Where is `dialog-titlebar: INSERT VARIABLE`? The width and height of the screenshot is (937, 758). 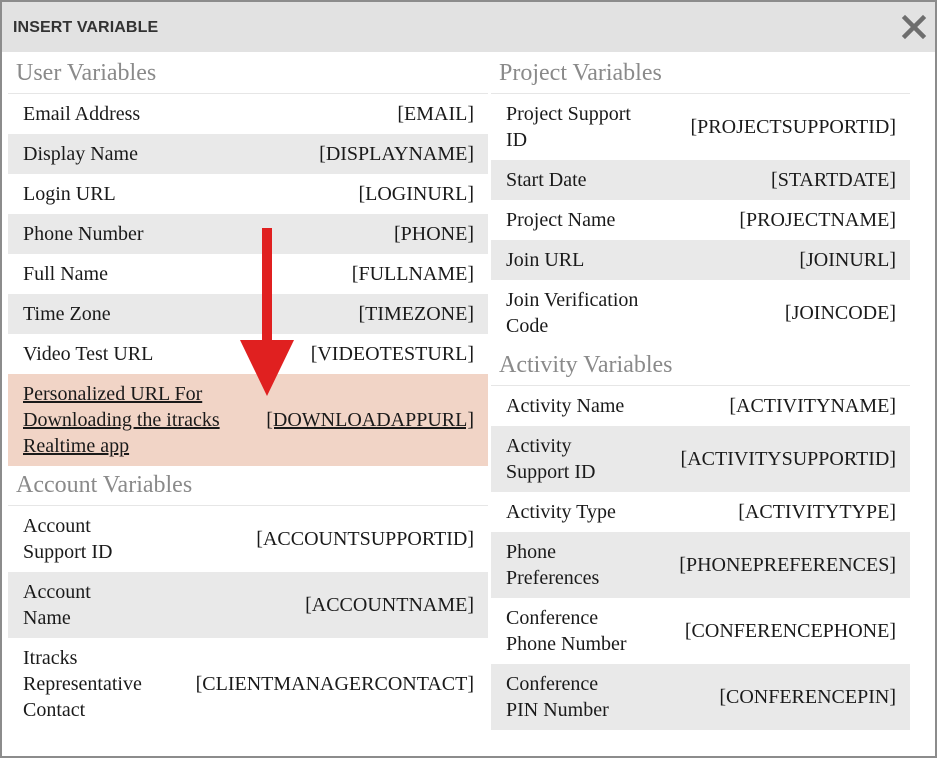
dialog-titlebar: INSERT VARIABLE is located at coordinates (468, 27).